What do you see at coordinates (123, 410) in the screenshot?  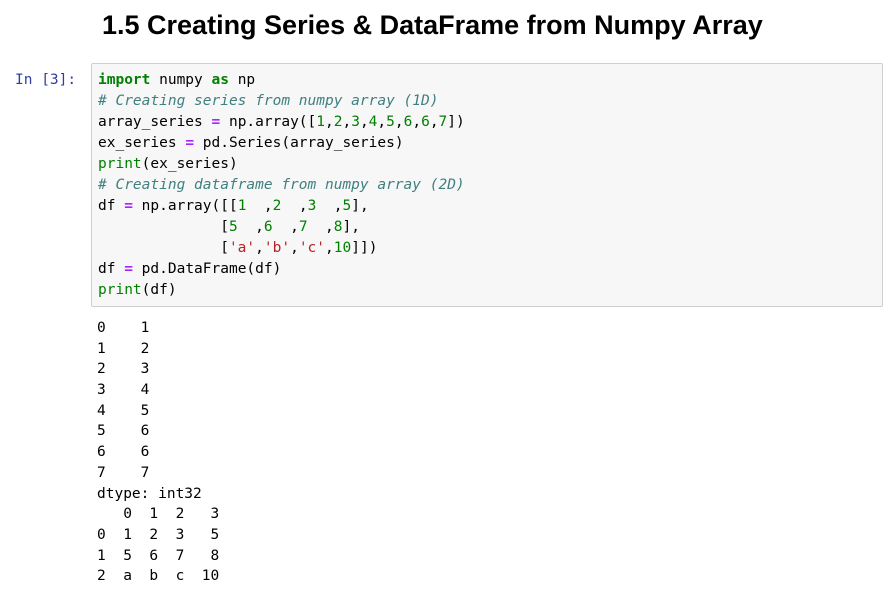 I see `output-line: 4 5` at bounding box center [123, 410].